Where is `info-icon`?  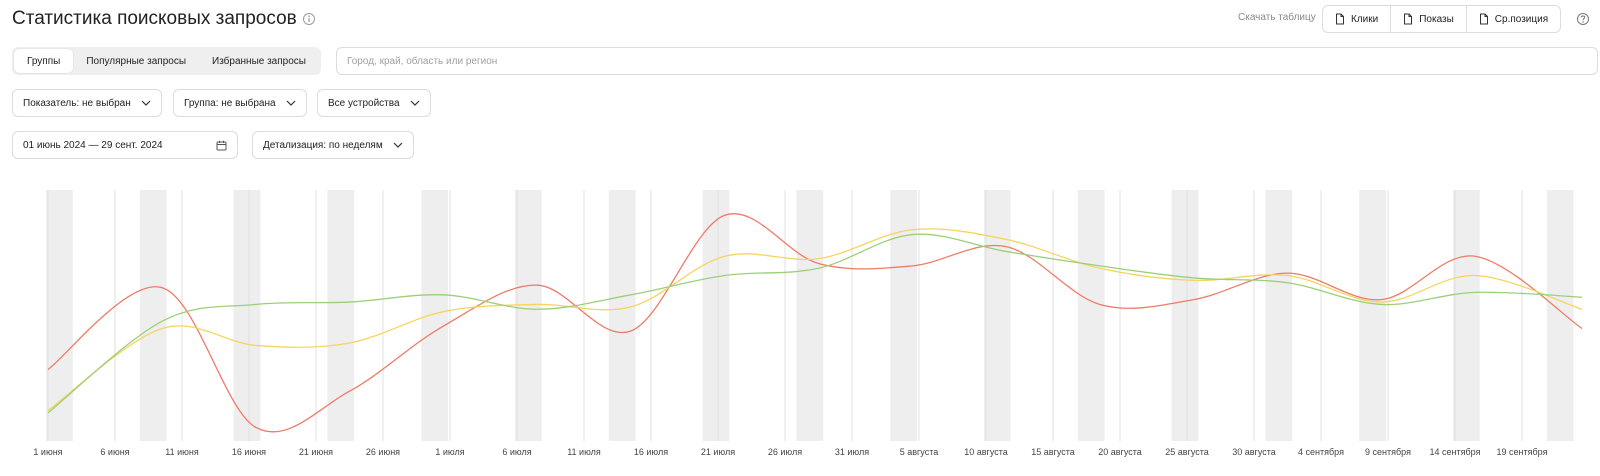 info-icon is located at coordinates (309, 19).